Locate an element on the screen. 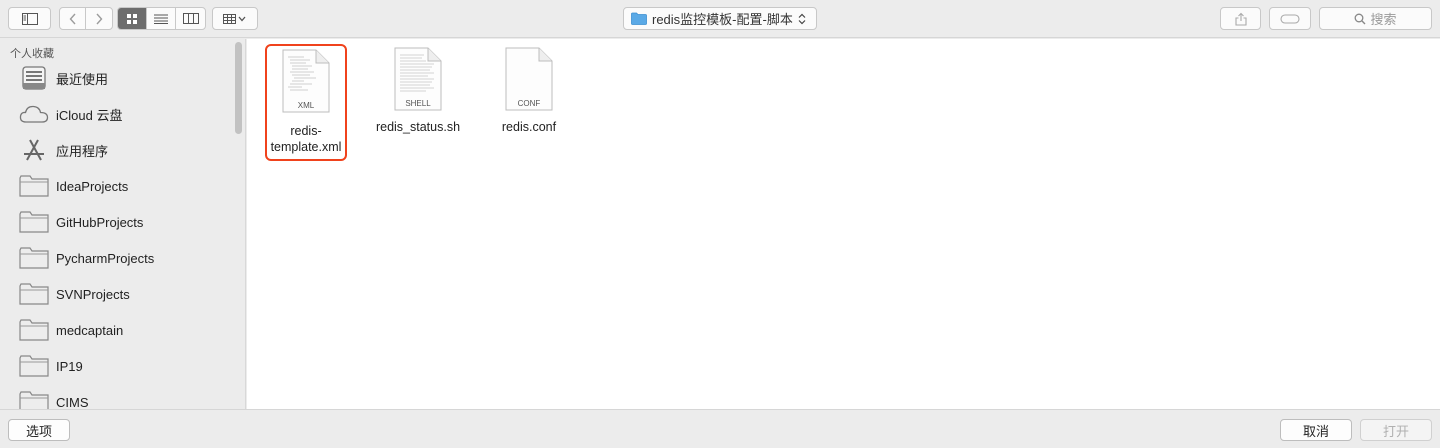 The image size is (1440, 448). shell-file-icon: SHELL is located at coordinates (418, 79).